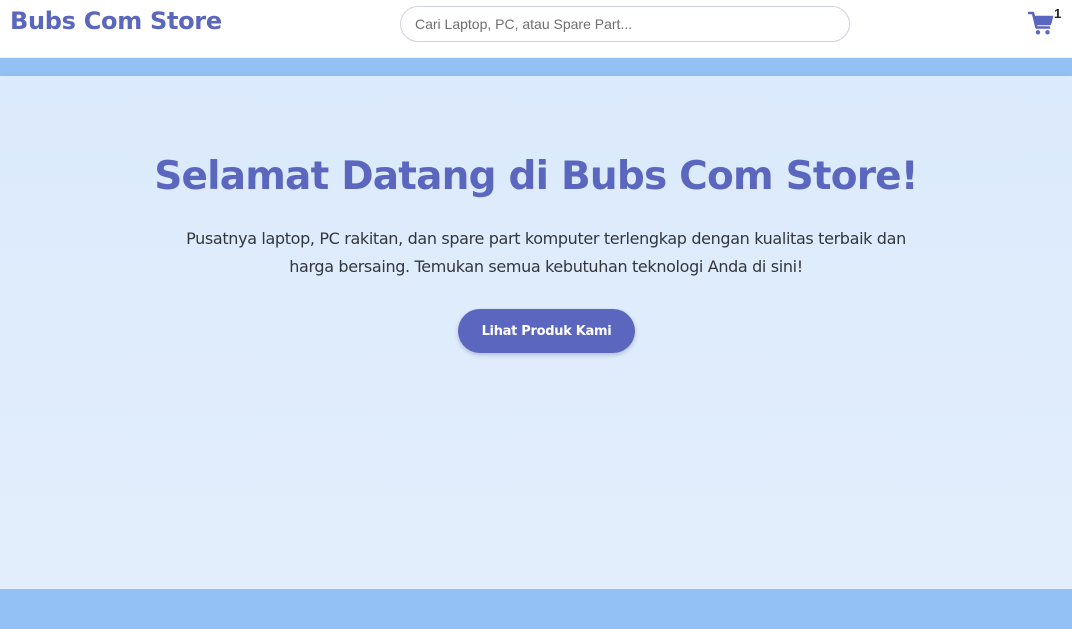  Describe the element at coordinates (1058, 13) in the screenshot. I see `cart-count-badge: 1` at that location.